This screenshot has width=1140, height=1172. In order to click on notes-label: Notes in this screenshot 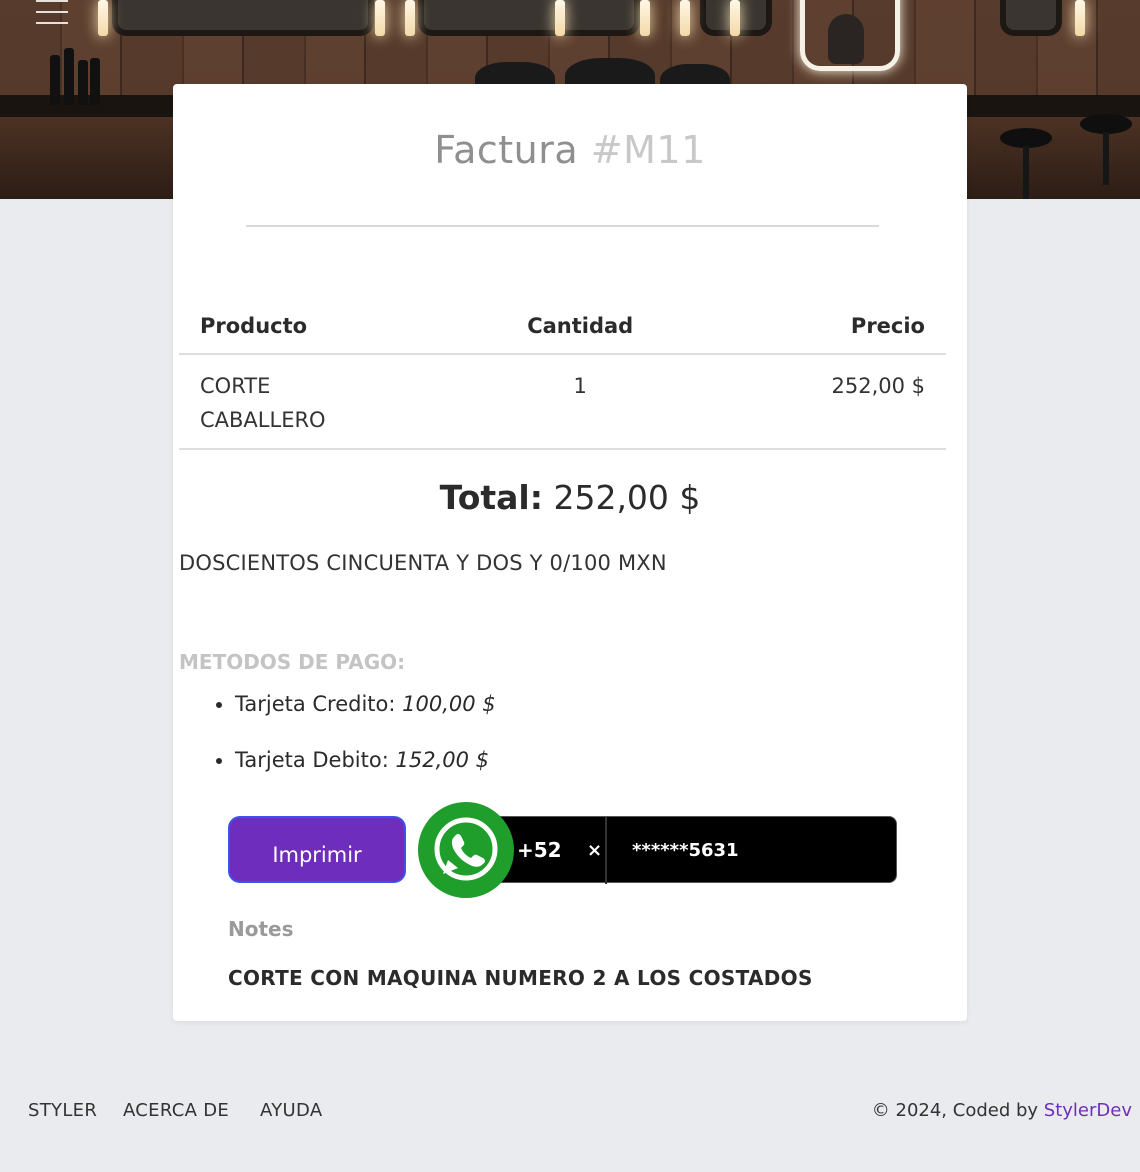, I will do `click(261, 929)`.